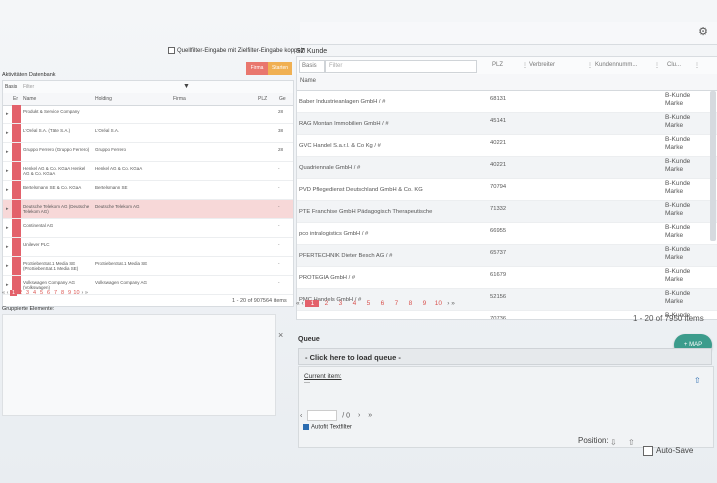 The height and width of the screenshot is (483, 717). What do you see at coordinates (668, 451) in the screenshot?
I see `autosave-checkbox: Auto-Save` at bounding box center [668, 451].